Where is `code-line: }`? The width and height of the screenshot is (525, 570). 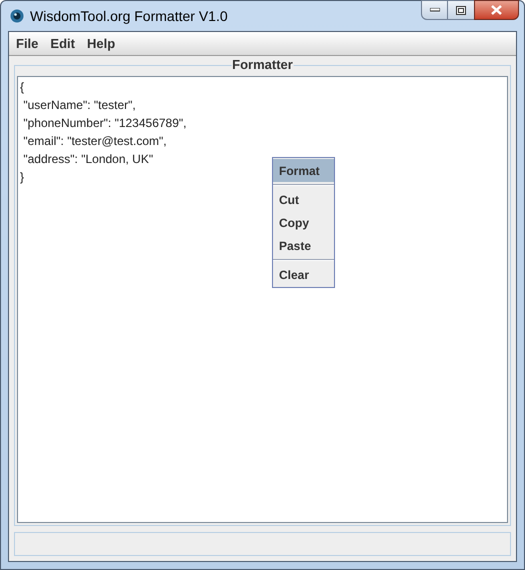 code-line: } is located at coordinates (22, 177).